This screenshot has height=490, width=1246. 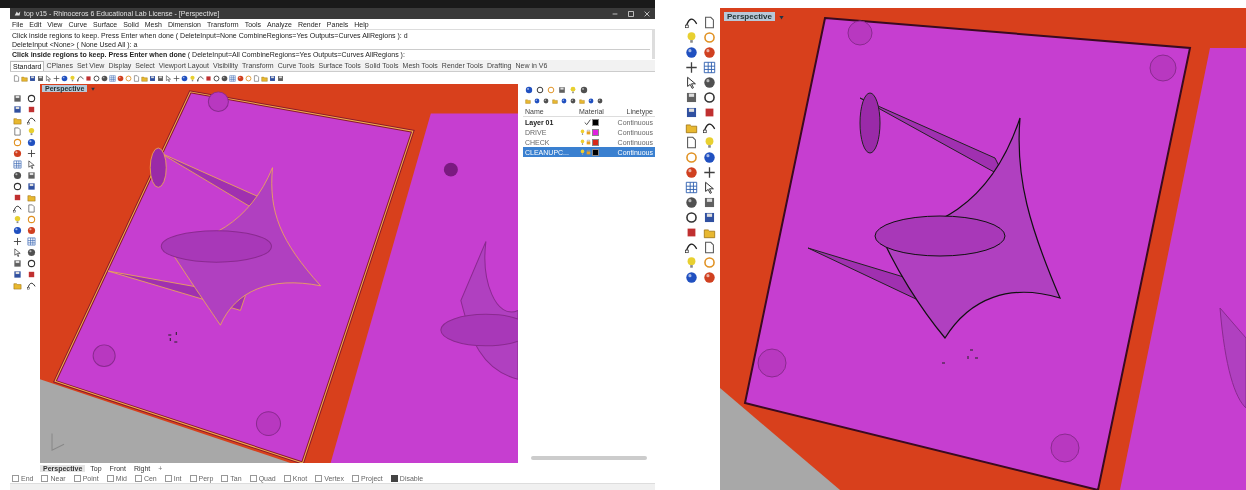 What do you see at coordinates (587, 122) in the screenshot?
I see `checkmark-icon` at bounding box center [587, 122].